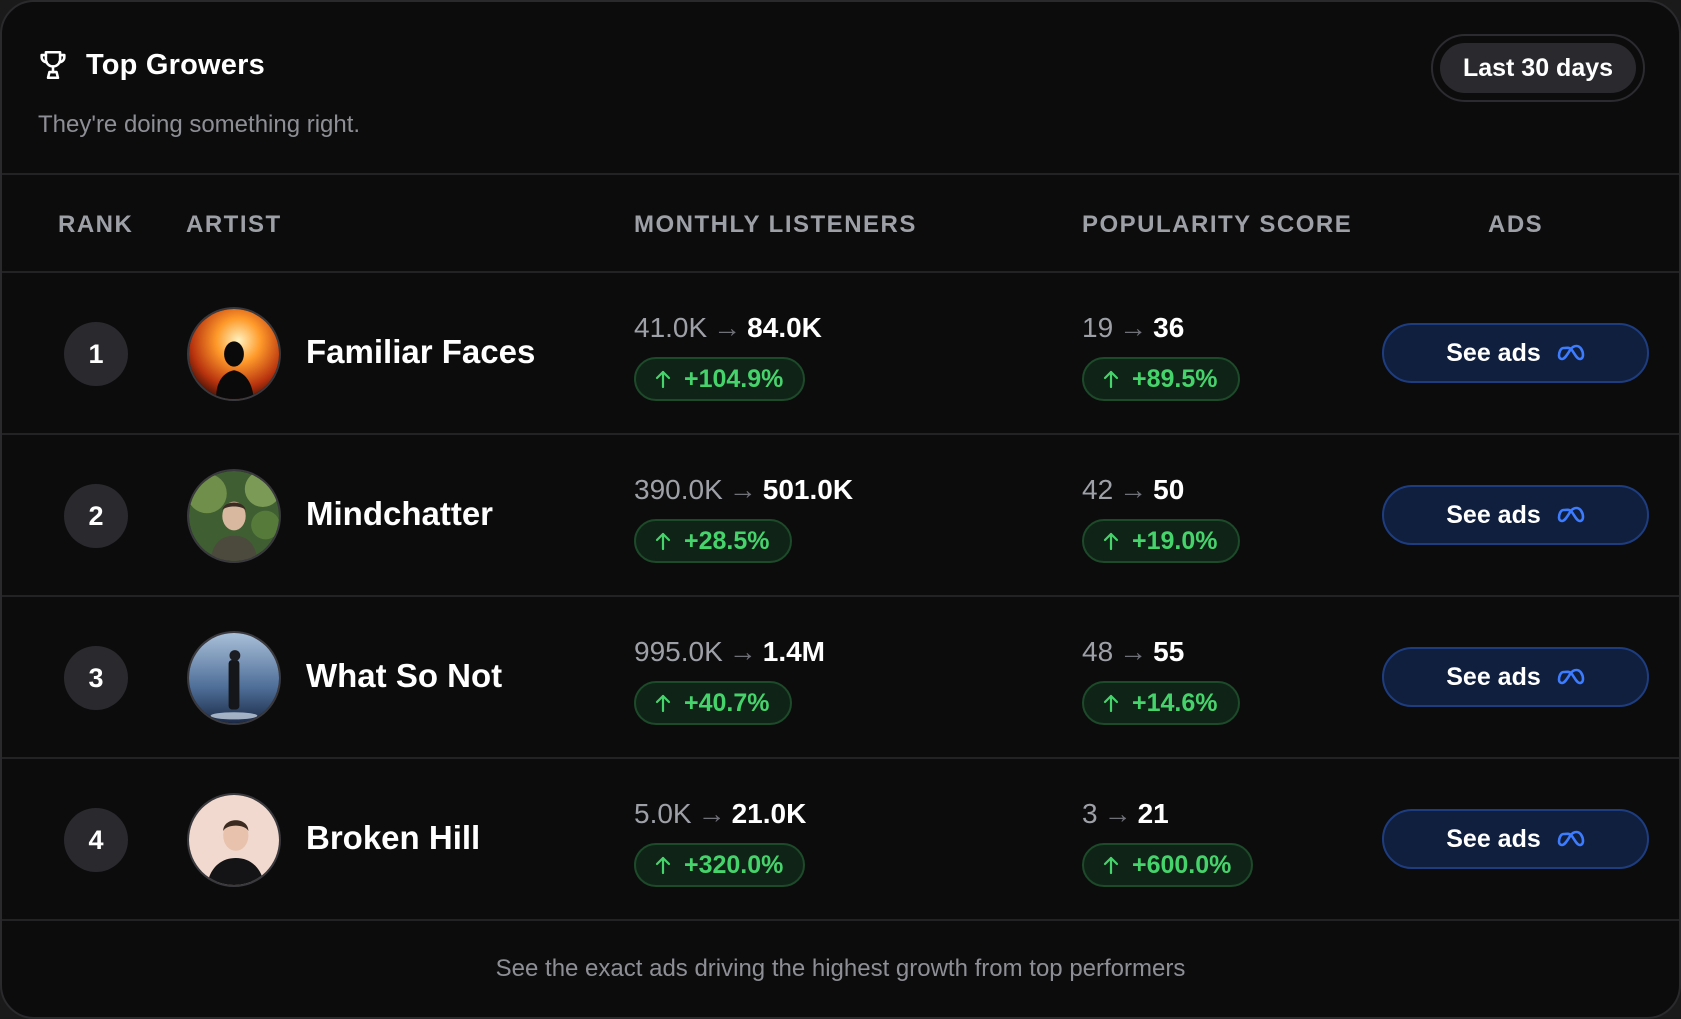 The height and width of the screenshot is (1019, 1681). I want to click on growth-value: +104.9%, so click(734, 378).